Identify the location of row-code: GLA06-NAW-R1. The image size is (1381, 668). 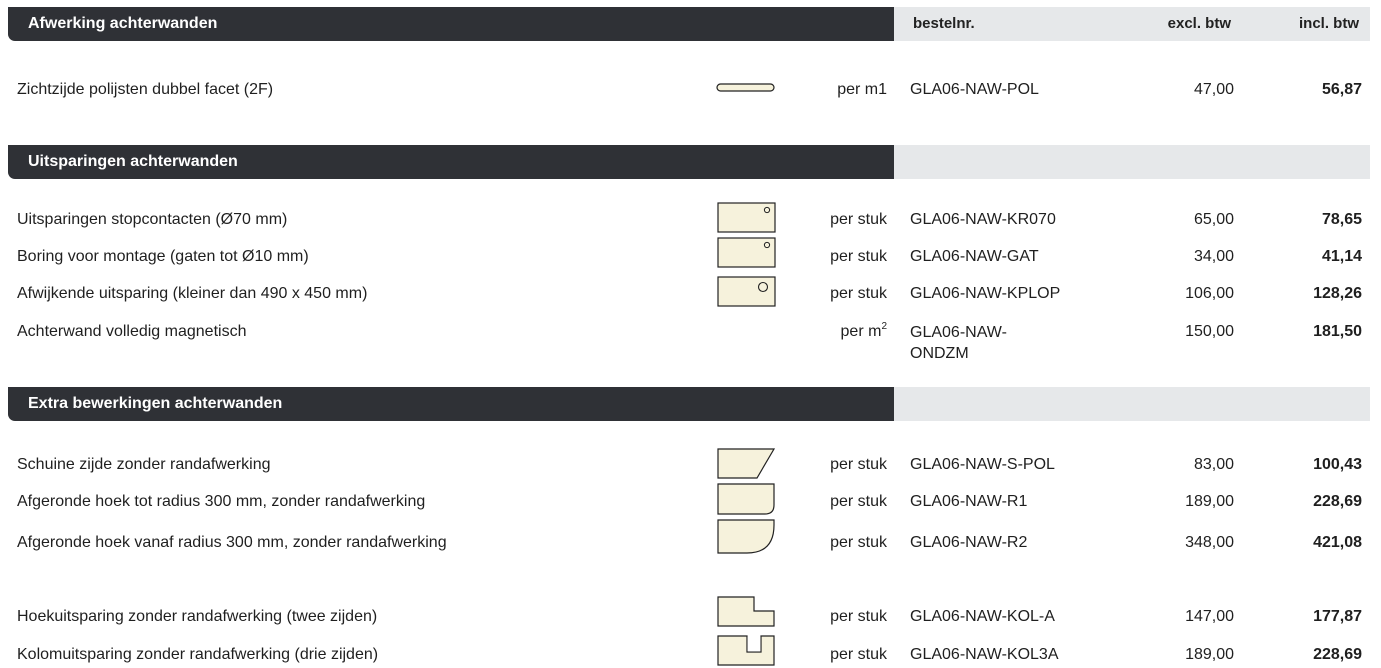
(969, 501).